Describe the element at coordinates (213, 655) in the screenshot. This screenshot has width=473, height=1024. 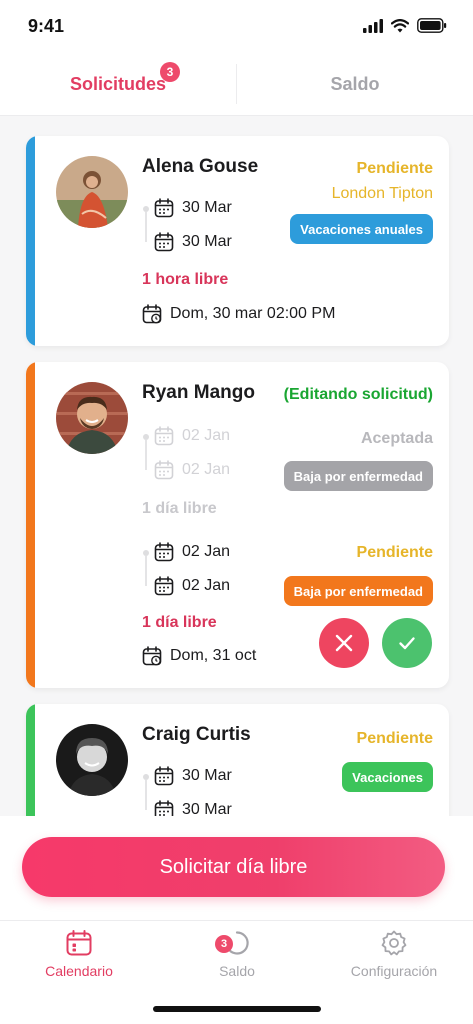
I see `request-detail-text: Dom, 31 oct` at that location.